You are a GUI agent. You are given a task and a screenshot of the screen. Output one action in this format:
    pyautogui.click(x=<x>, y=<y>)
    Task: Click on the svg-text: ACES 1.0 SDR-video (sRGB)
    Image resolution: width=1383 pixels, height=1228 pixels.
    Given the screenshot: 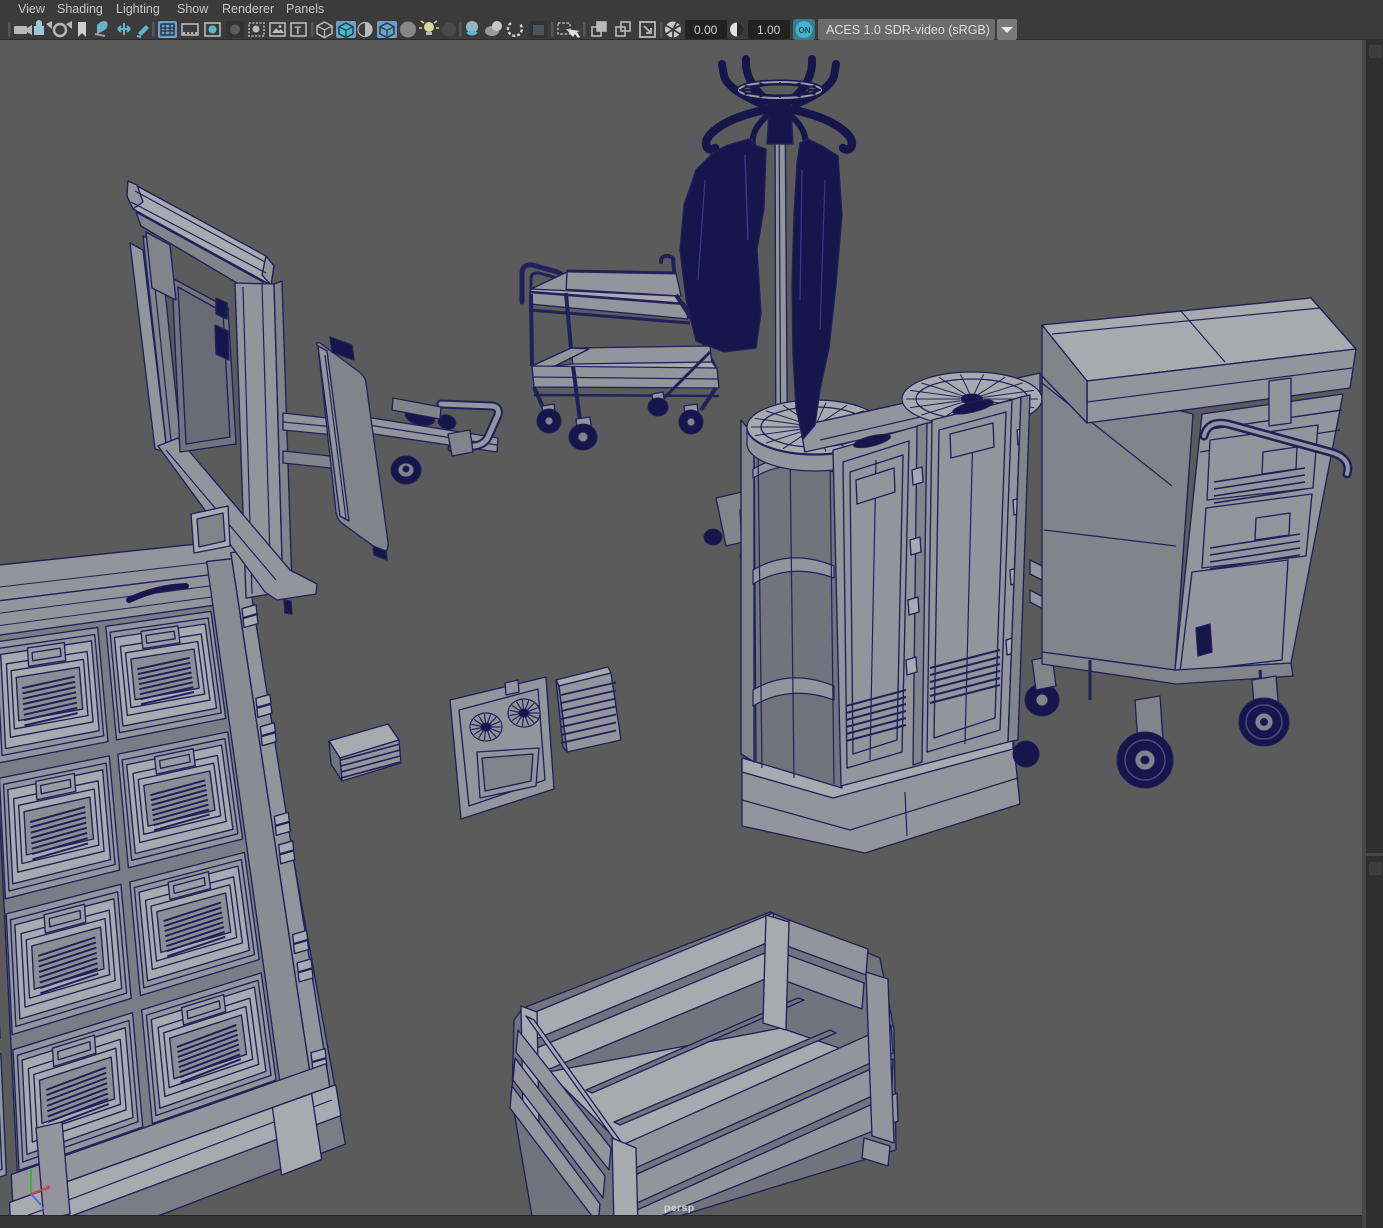 What is the action you would take?
    pyautogui.click(x=908, y=30)
    